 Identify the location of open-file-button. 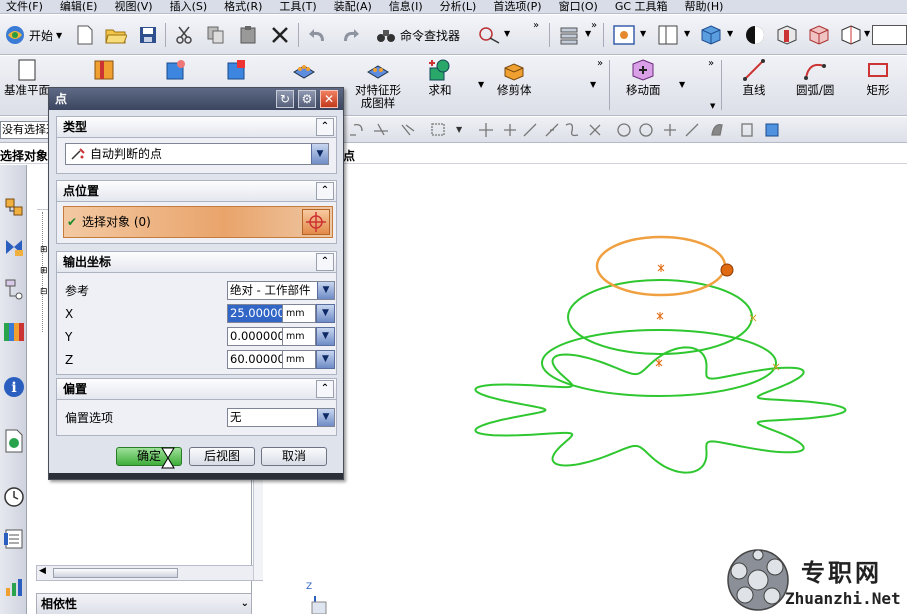
(116, 35).